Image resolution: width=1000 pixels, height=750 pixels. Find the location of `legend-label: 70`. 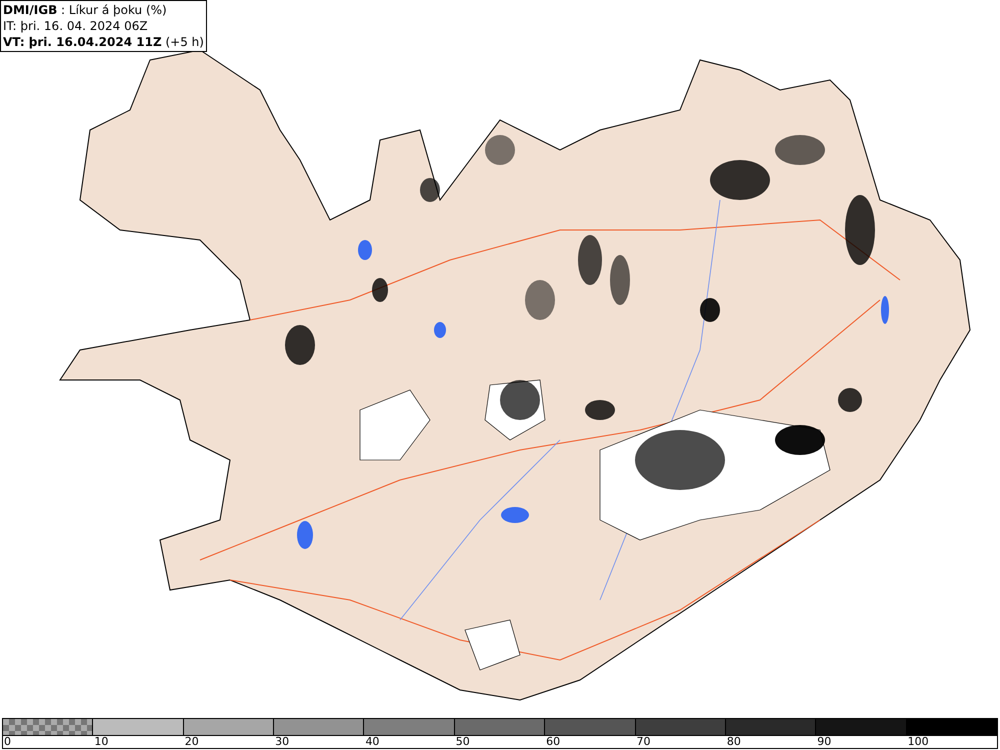

legend-label: 70 is located at coordinates (643, 741).